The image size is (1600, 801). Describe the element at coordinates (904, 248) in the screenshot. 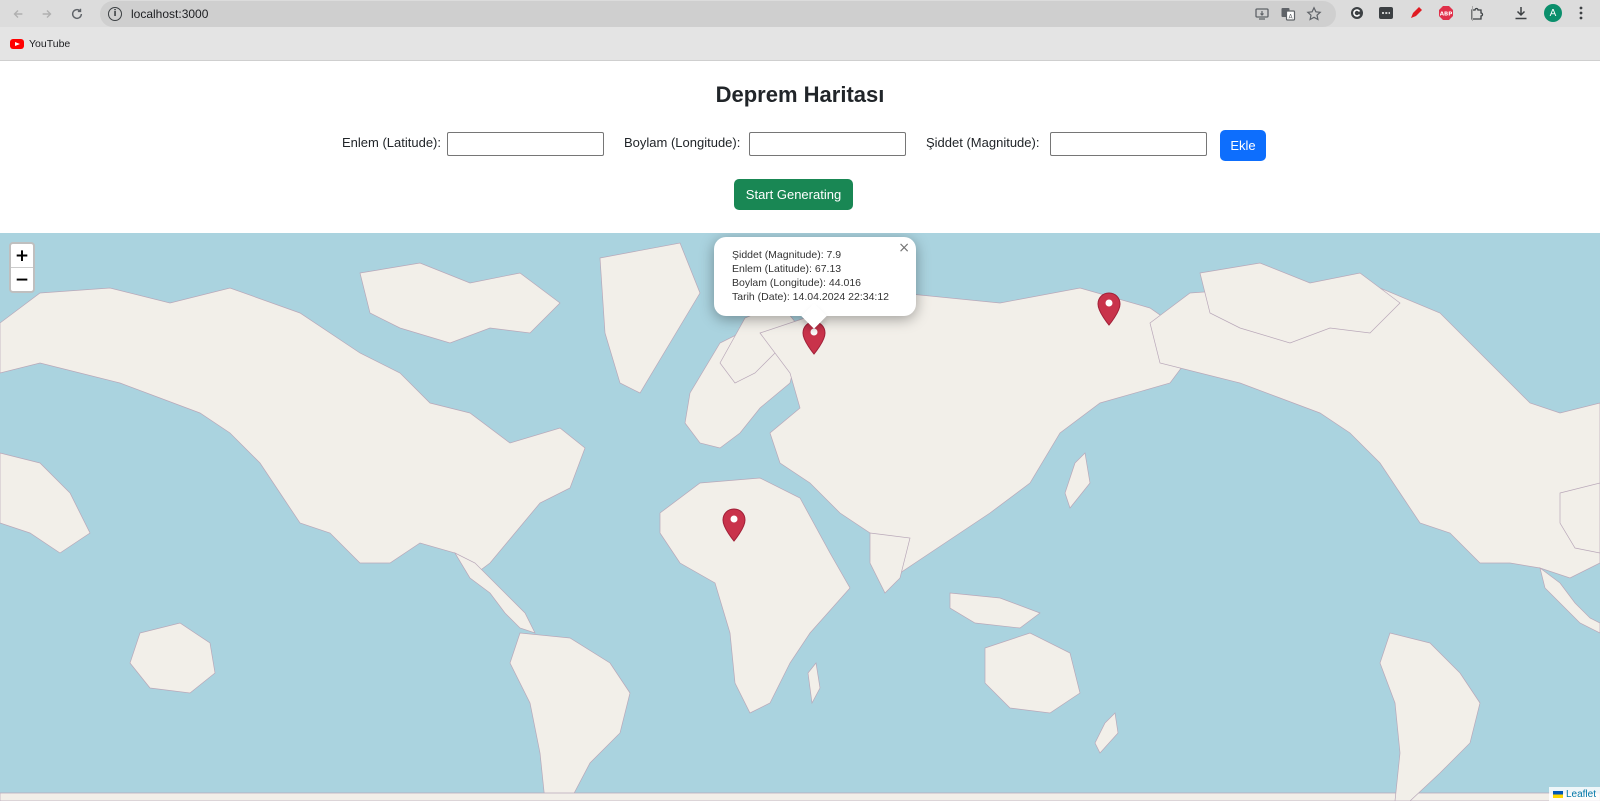

I see `popup-close-button: ×` at that location.